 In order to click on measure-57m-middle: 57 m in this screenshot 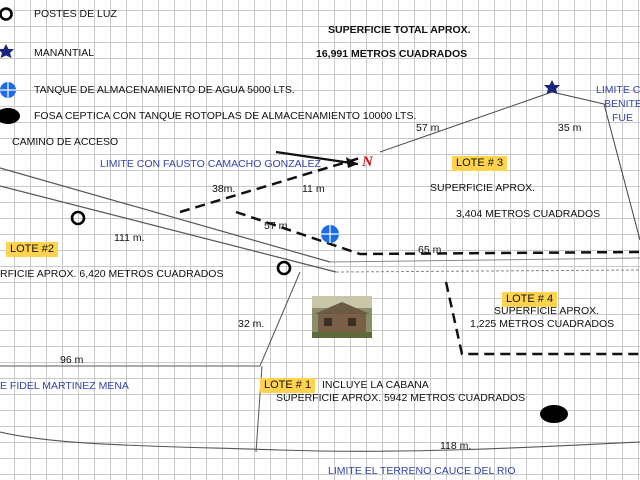, I will do `click(276, 226)`.